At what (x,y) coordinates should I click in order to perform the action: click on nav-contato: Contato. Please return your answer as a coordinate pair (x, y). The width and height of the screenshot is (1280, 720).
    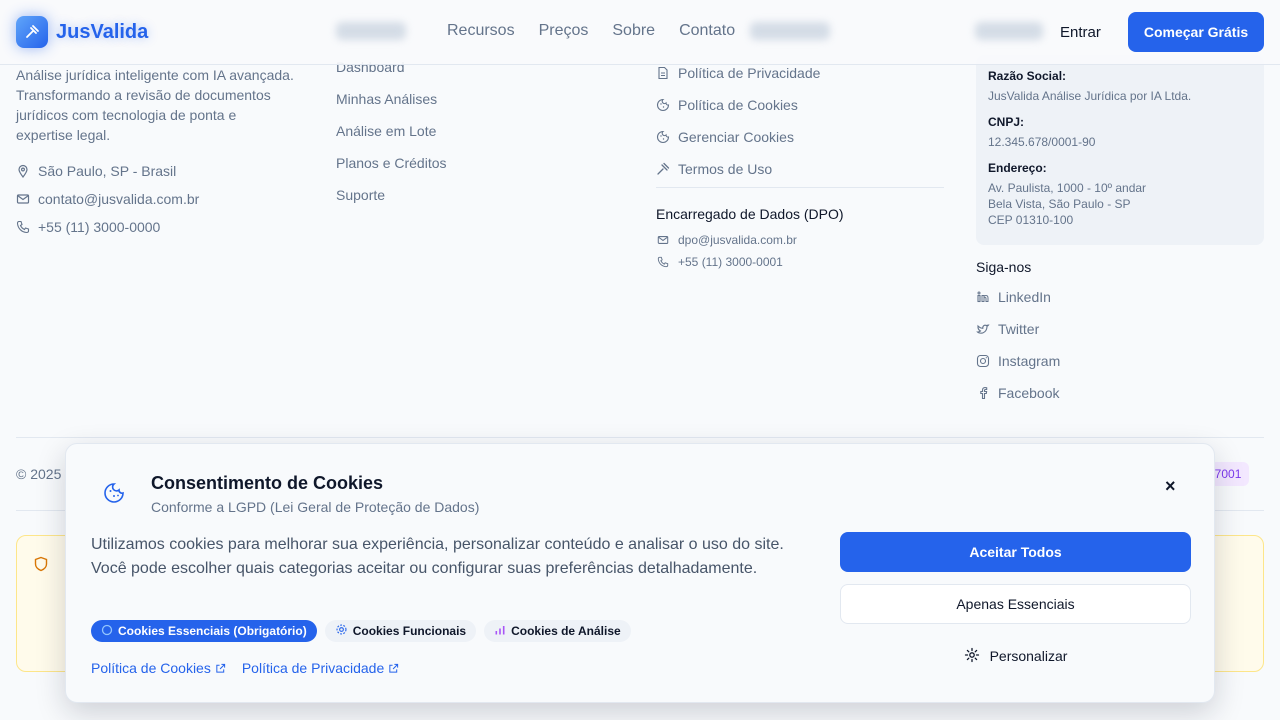
    Looking at the image, I should click on (707, 31).